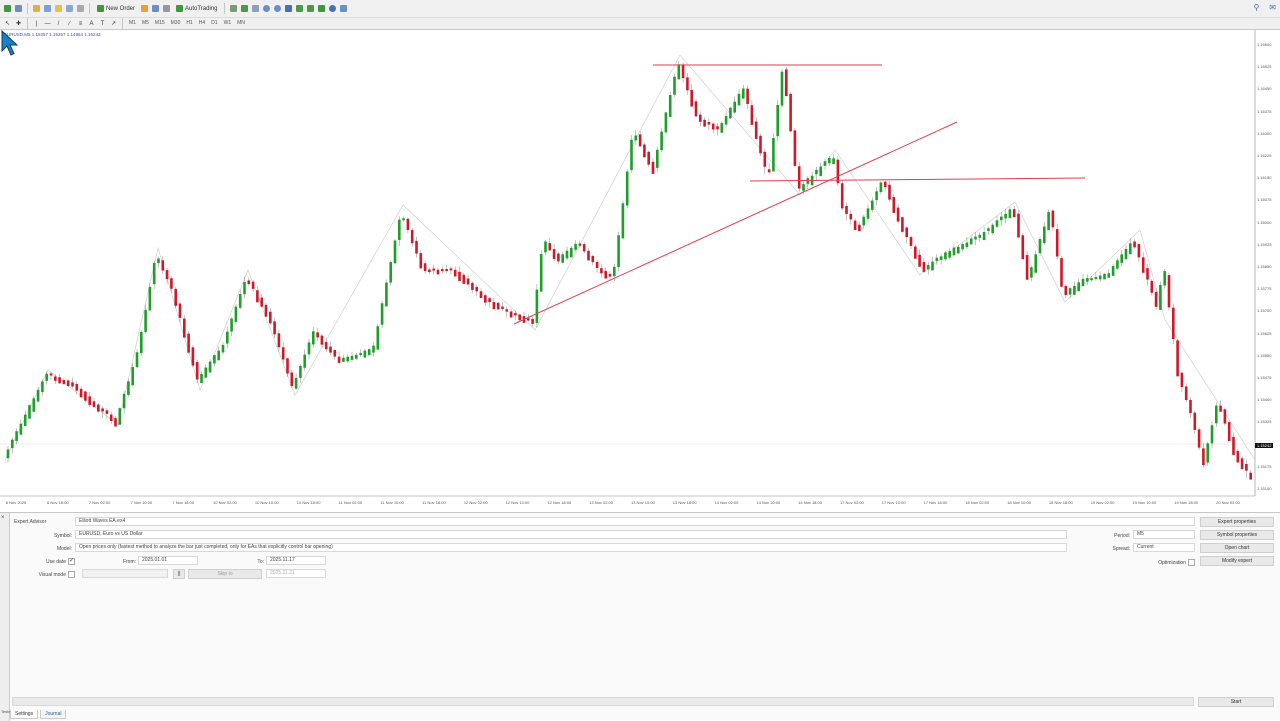  Describe the element at coordinates (1256, 7) in the screenshot. I see `search-icon: ⚲` at that location.